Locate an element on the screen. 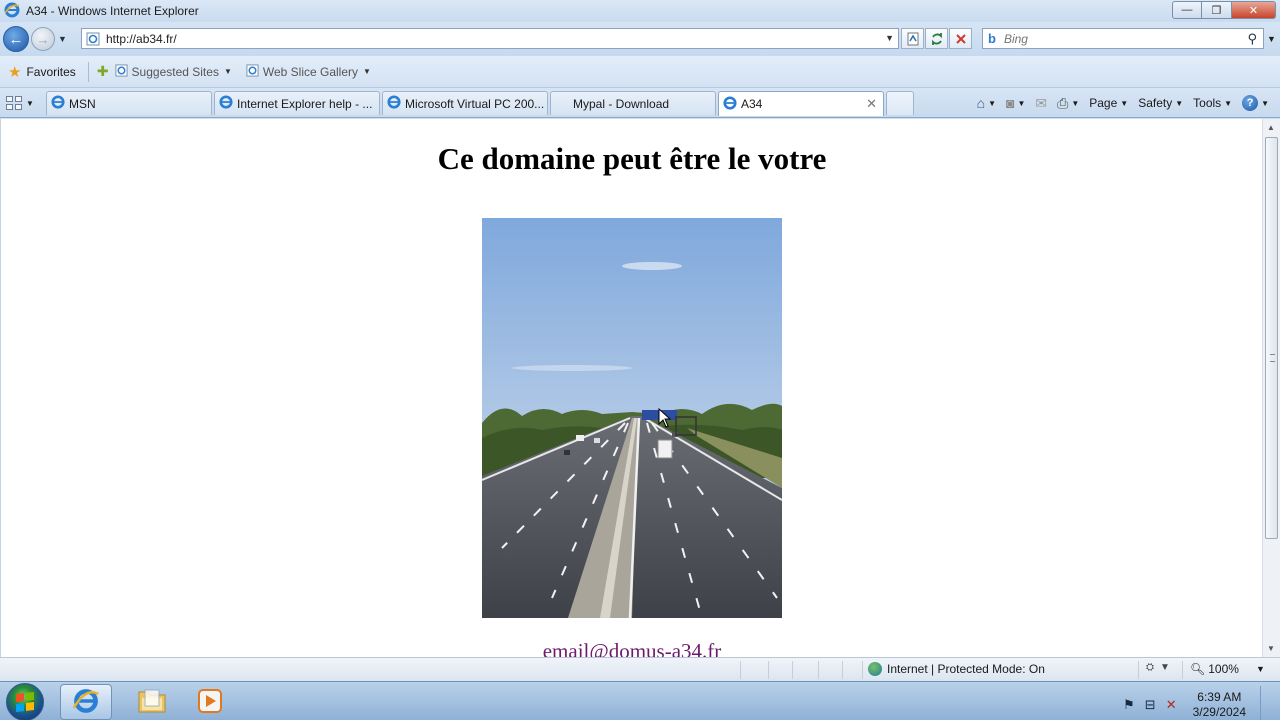 Image resolution: width=1280 pixels, height=720 pixels. highway-photo is located at coordinates (632, 418).